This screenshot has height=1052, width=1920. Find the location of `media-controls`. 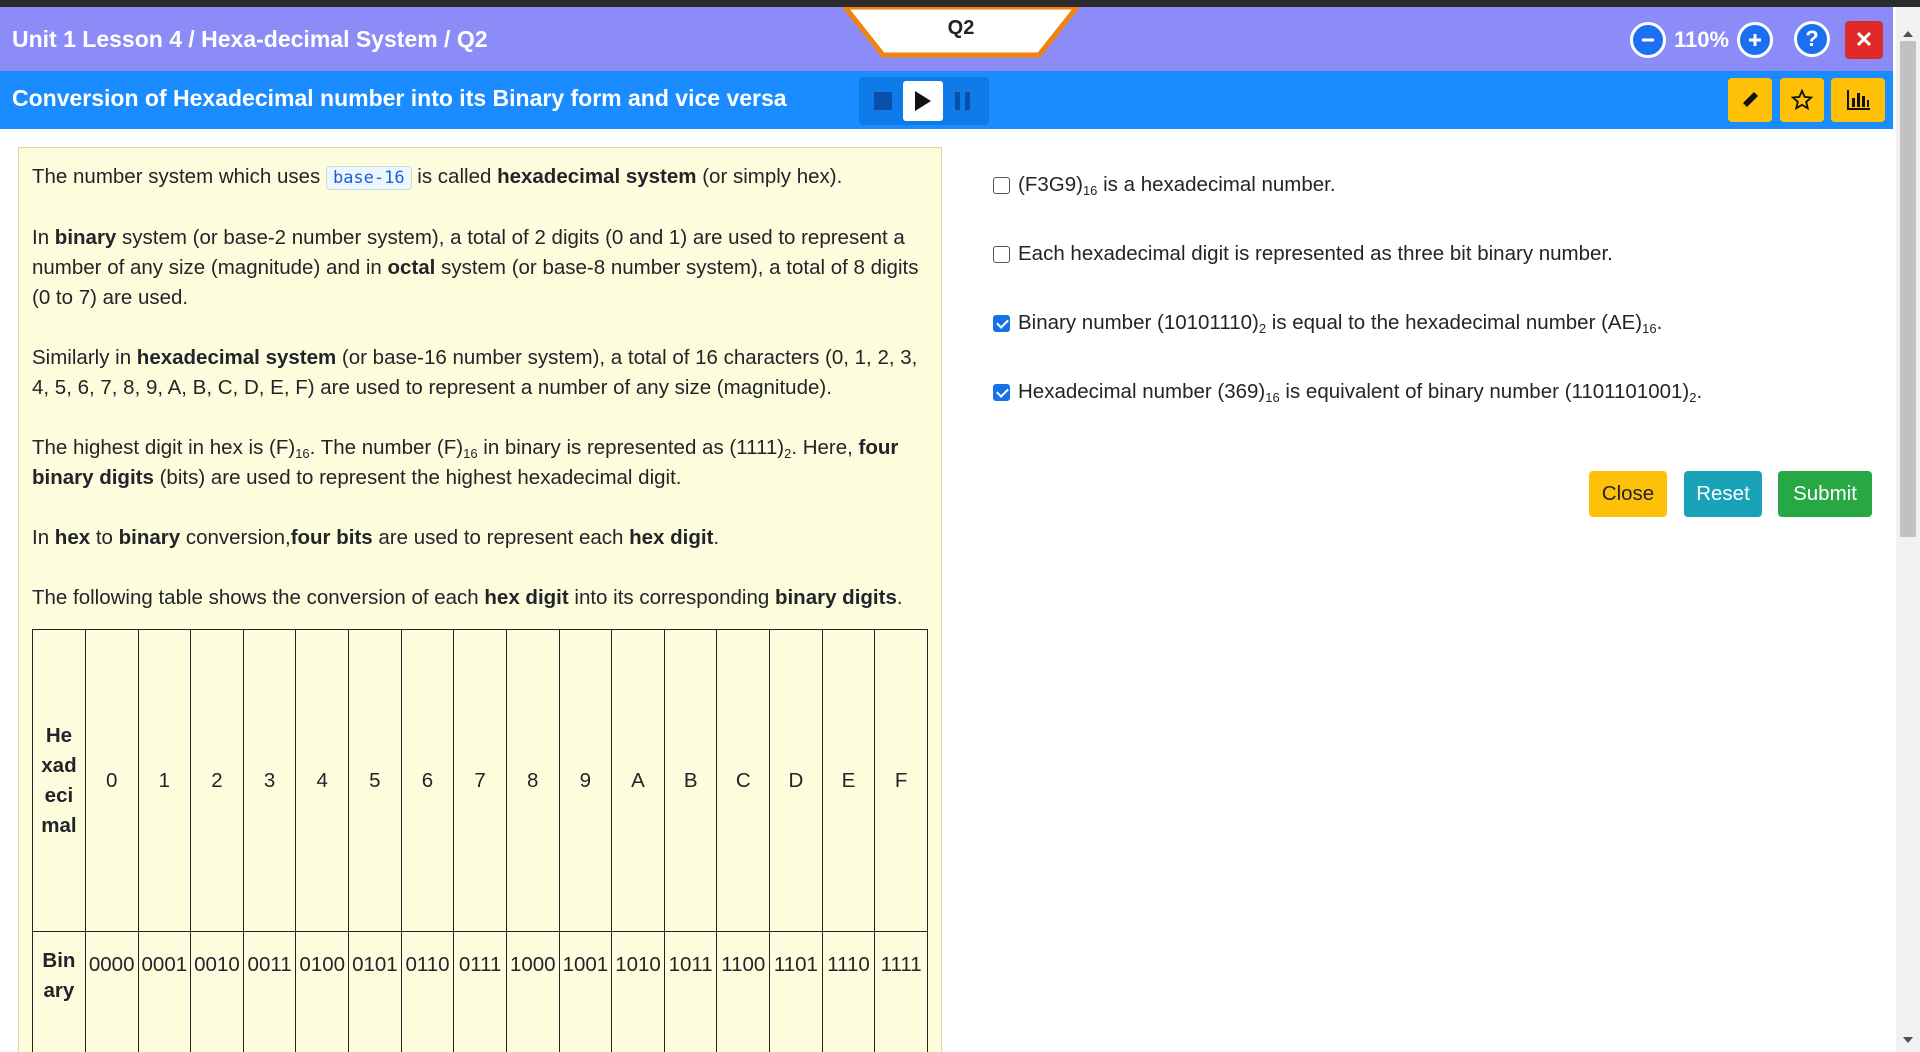

media-controls is located at coordinates (924, 101).